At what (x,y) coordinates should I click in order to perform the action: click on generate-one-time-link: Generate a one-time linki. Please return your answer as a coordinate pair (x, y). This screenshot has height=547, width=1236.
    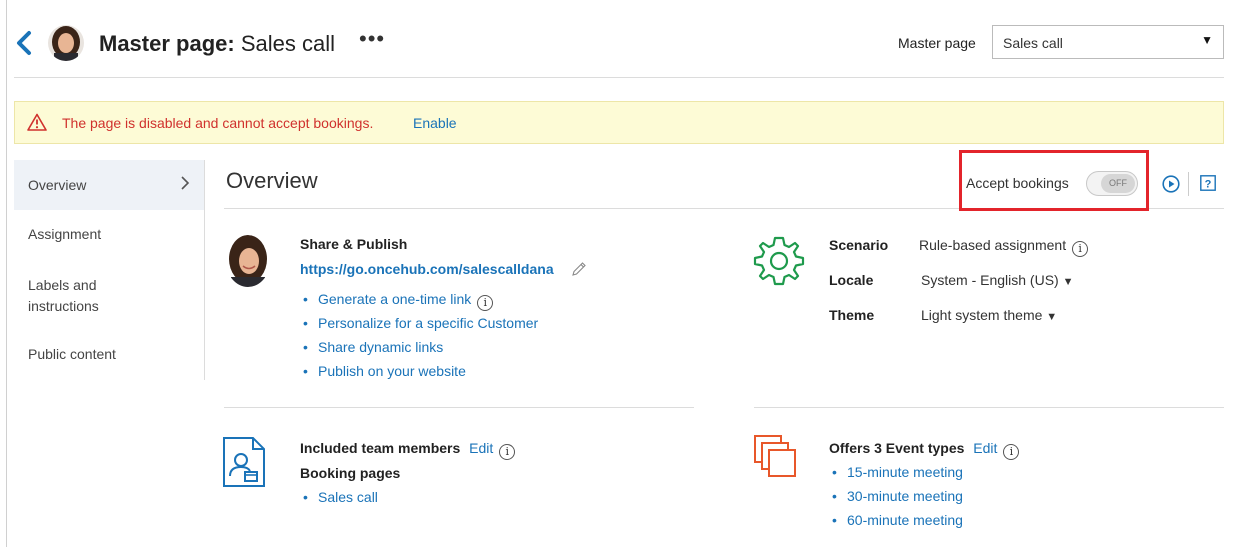
    Looking at the image, I should click on (419, 300).